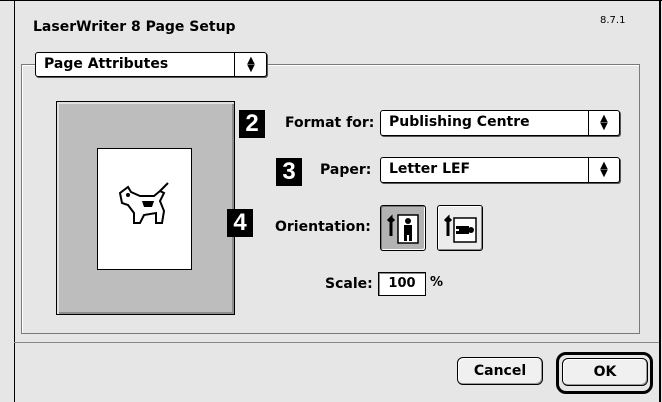 This screenshot has height=402, width=662. Describe the element at coordinates (660, 201) in the screenshot. I see `window-right-border` at that location.